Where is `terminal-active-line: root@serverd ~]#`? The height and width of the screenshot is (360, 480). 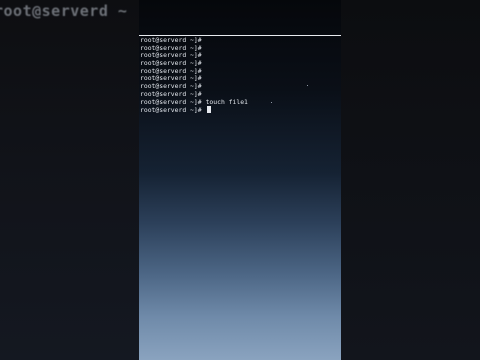 terminal-active-line: root@serverd ~]# is located at coordinates (194, 110).